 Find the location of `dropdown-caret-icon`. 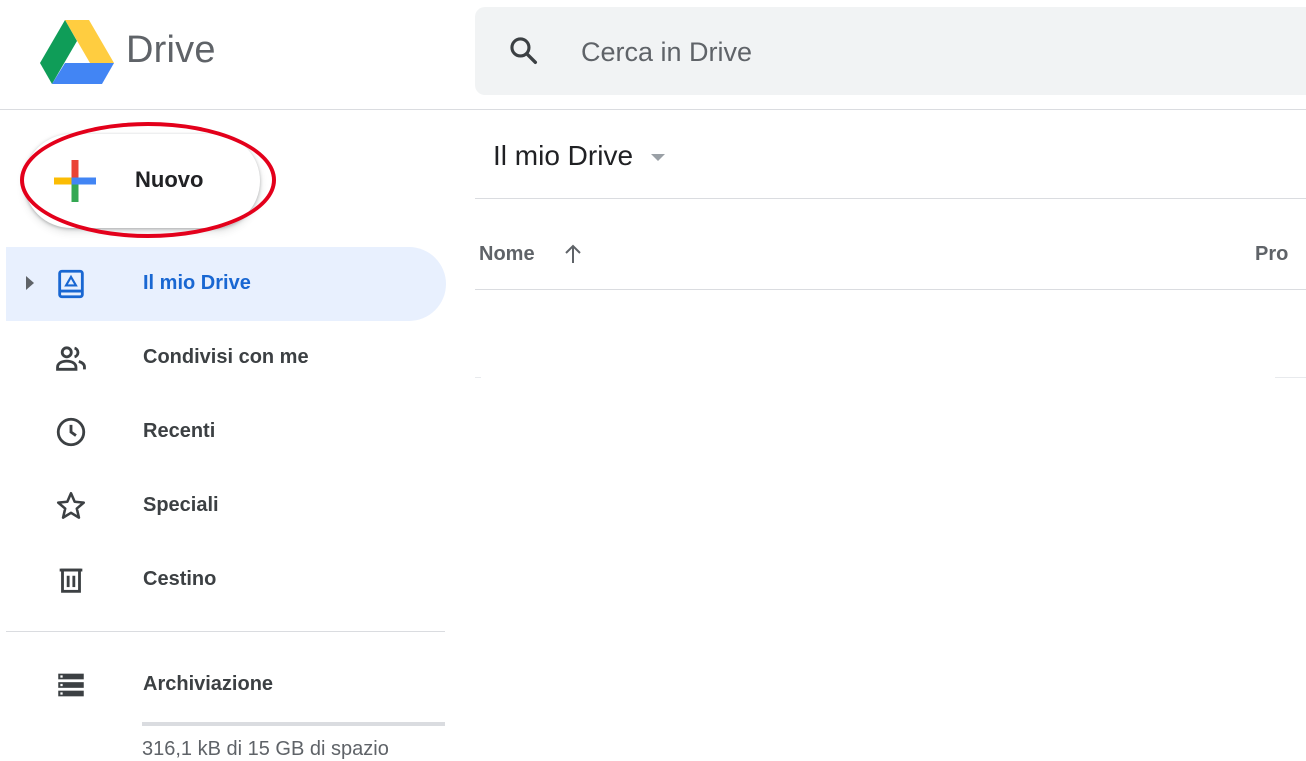

dropdown-caret-icon is located at coordinates (658, 158).